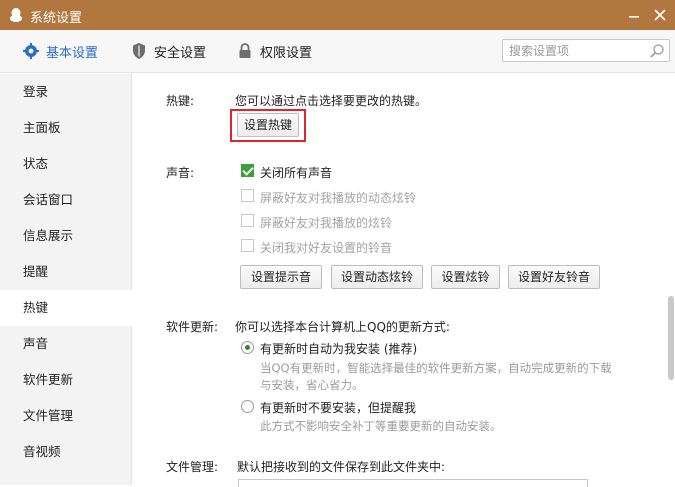  What do you see at coordinates (554, 277) in the screenshot?
I see `set-friend-ringtone-button: 设置好友铃音` at bounding box center [554, 277].